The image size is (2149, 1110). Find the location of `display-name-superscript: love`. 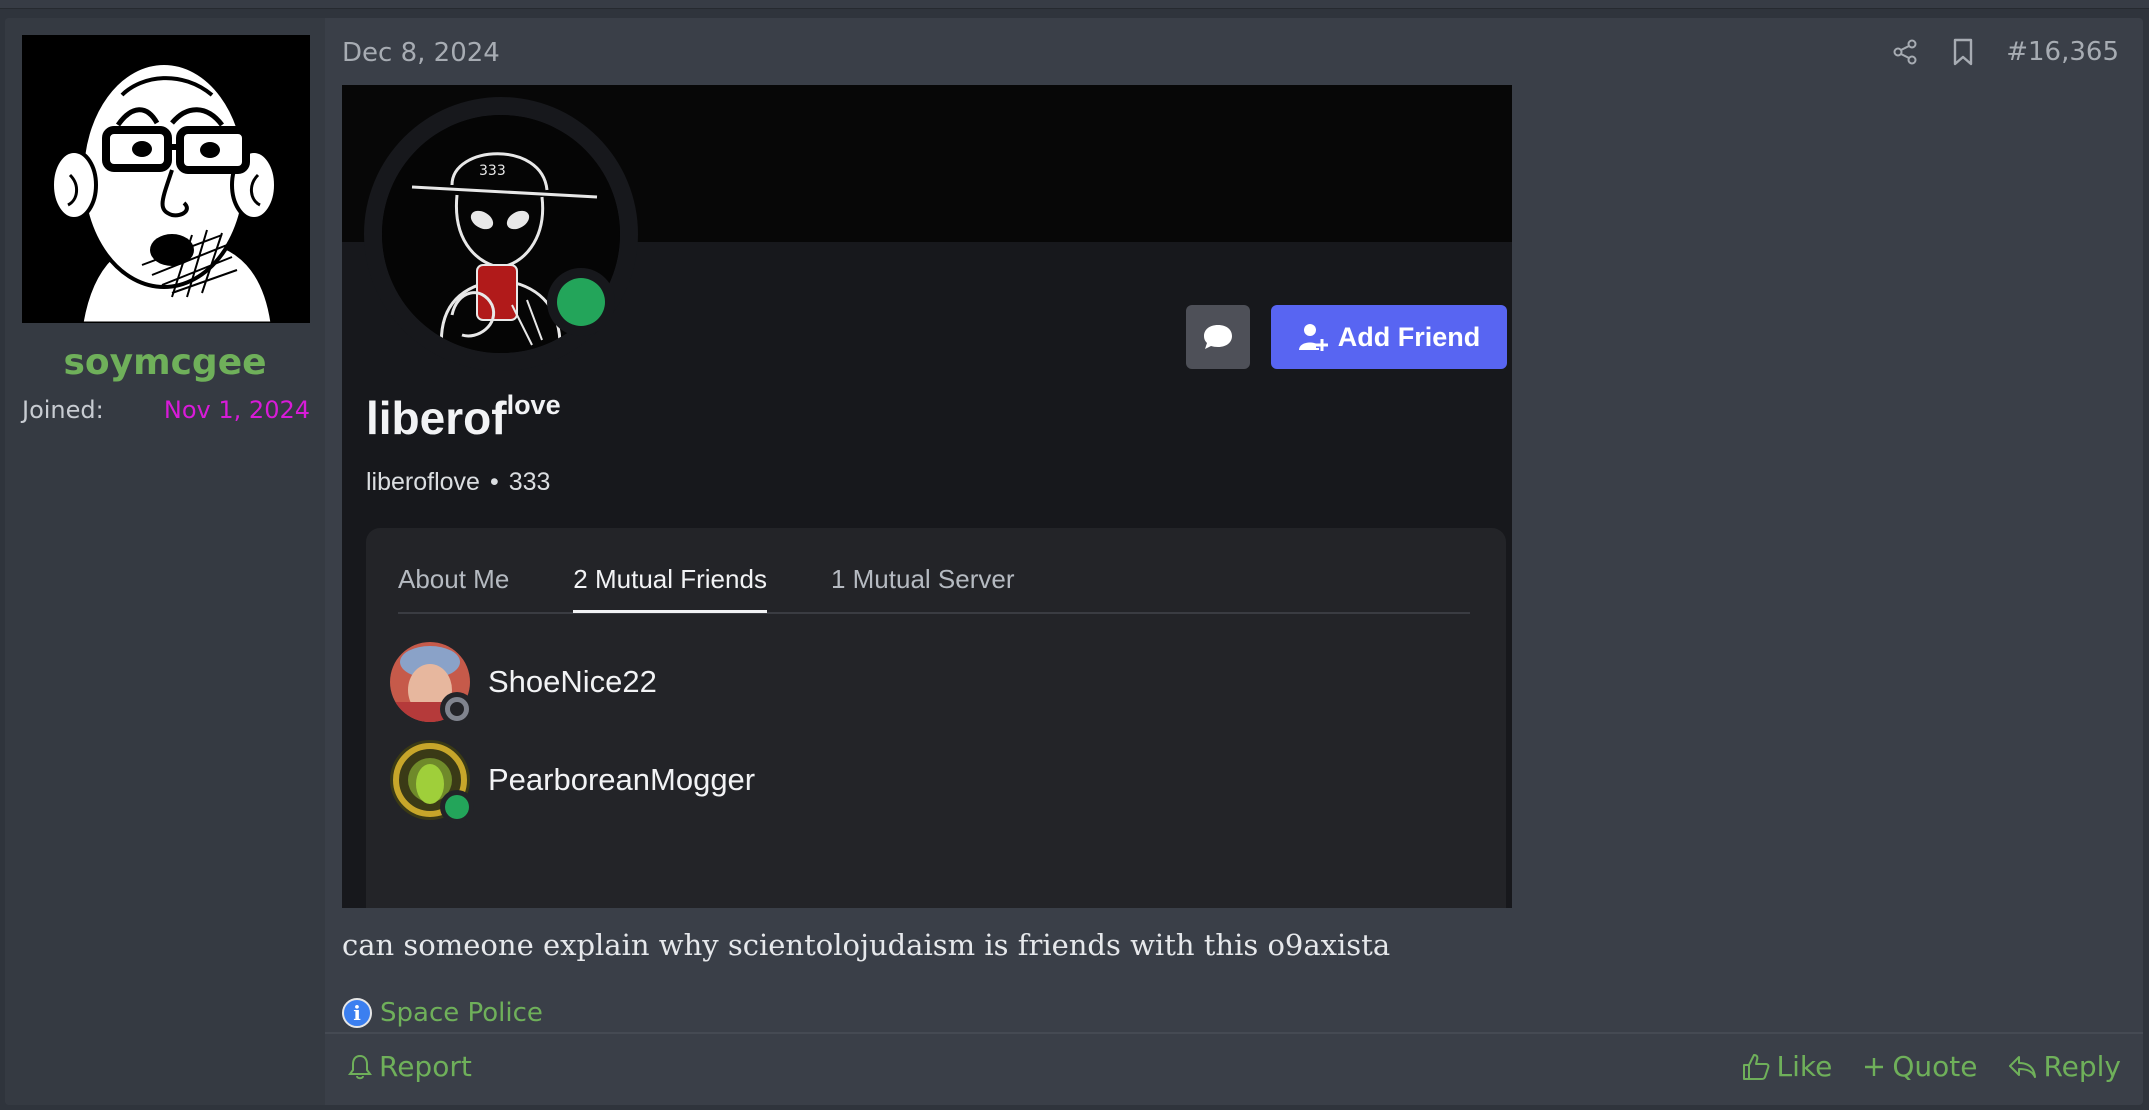

display-name-superscript: love is located at coordinates (533, 405).